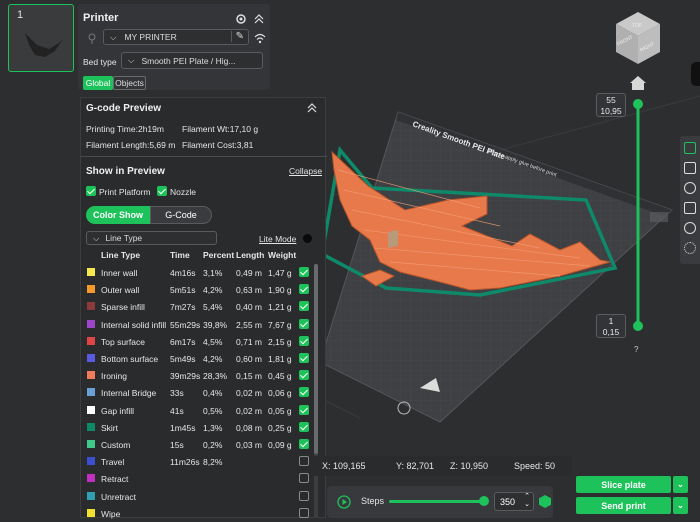 Image resolution: width=700 pixels, height=522 pixels. Describe the element at coordinates (277, 239) in the screenshot. I see `lite-mode-link: Lite Mode` at that location.